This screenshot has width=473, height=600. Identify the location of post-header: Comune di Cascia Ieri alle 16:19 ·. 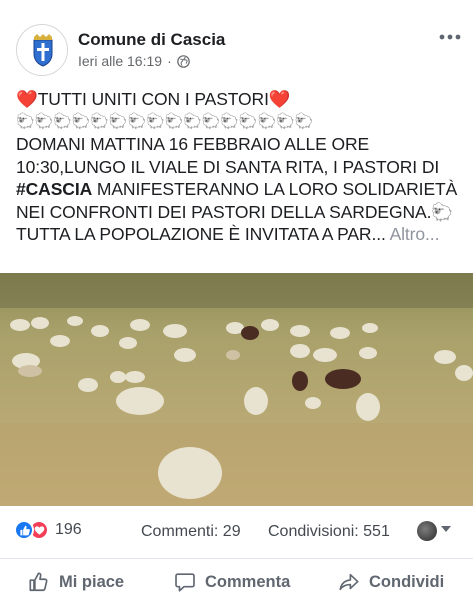
(236, 41).